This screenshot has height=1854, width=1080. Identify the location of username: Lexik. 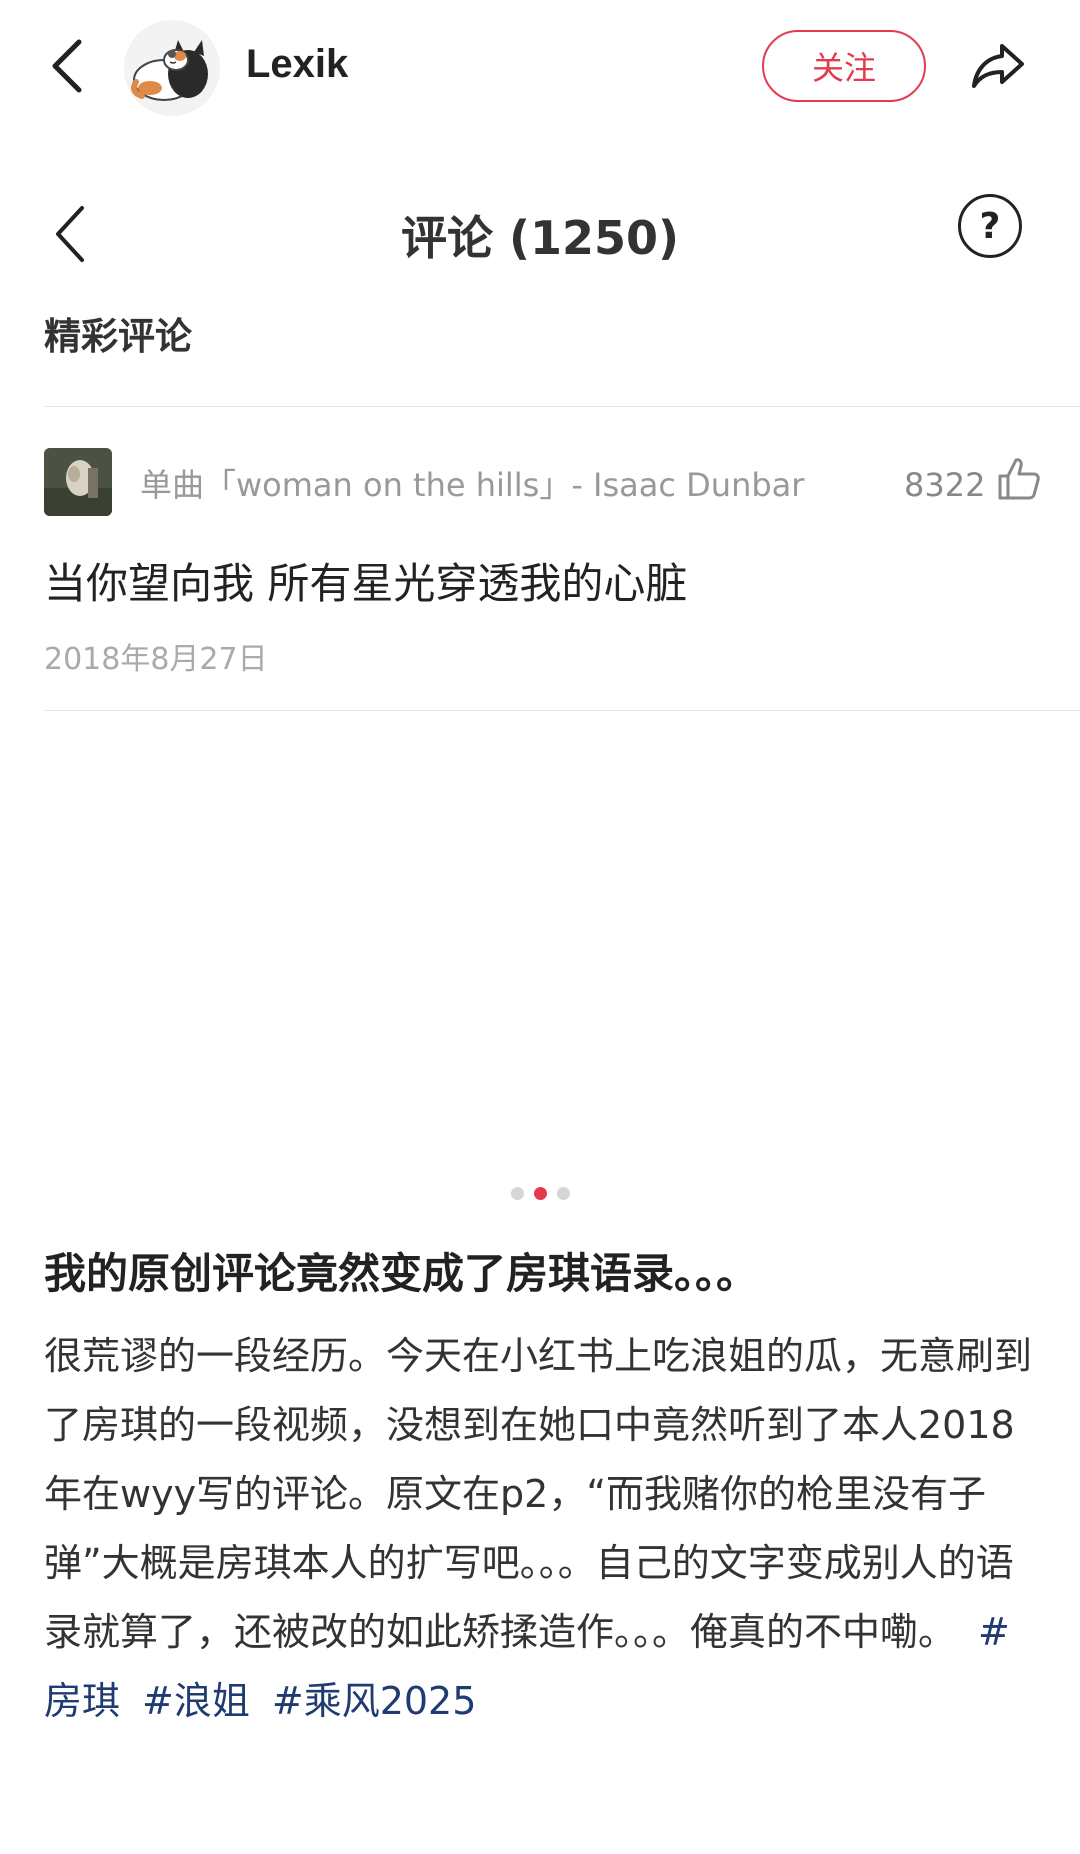
(297, 64).